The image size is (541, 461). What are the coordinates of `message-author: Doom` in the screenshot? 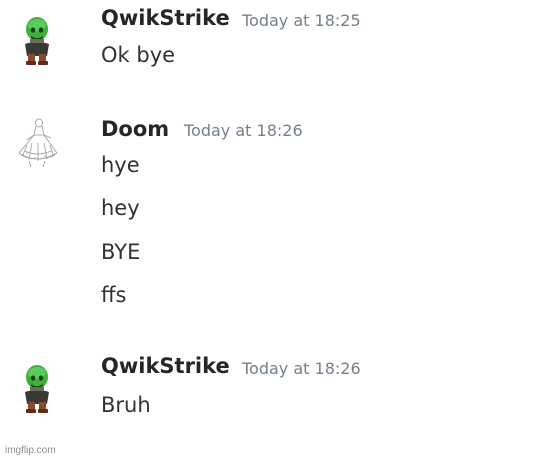 It's located at (135, 129).